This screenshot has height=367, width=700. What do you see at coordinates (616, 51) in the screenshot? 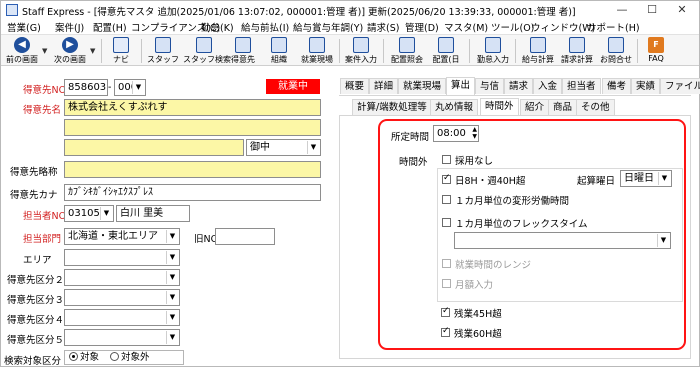
I see `contact-button: お問合せ` at bounding box center [616, 51].